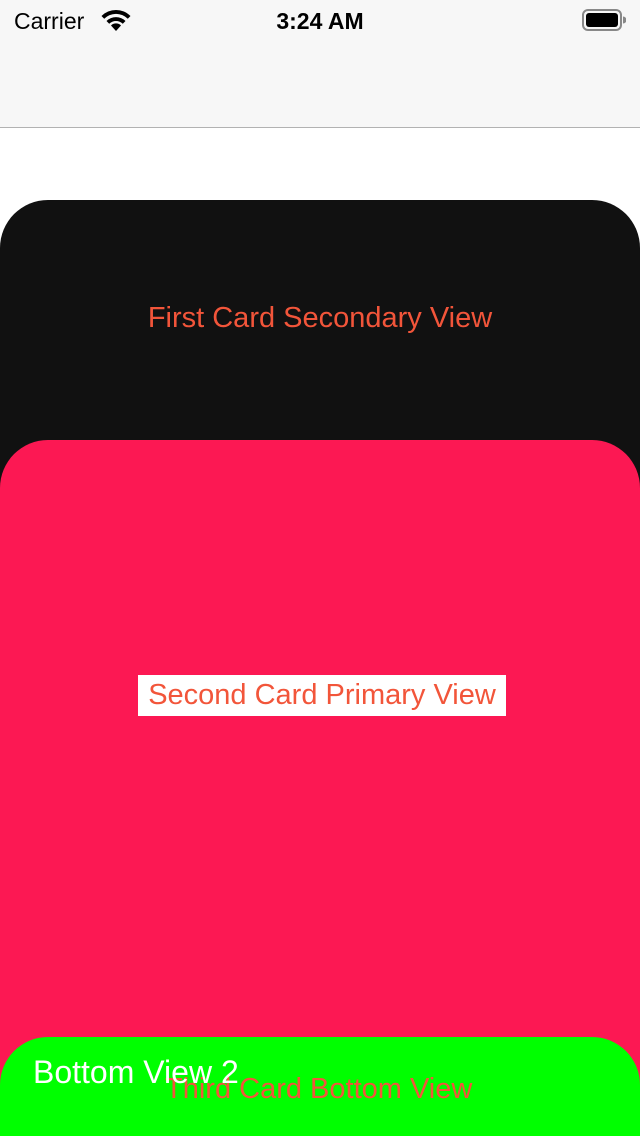  I want to click on status-and-nav-bar: Carrier 3:24 AM, so click(320, 64).